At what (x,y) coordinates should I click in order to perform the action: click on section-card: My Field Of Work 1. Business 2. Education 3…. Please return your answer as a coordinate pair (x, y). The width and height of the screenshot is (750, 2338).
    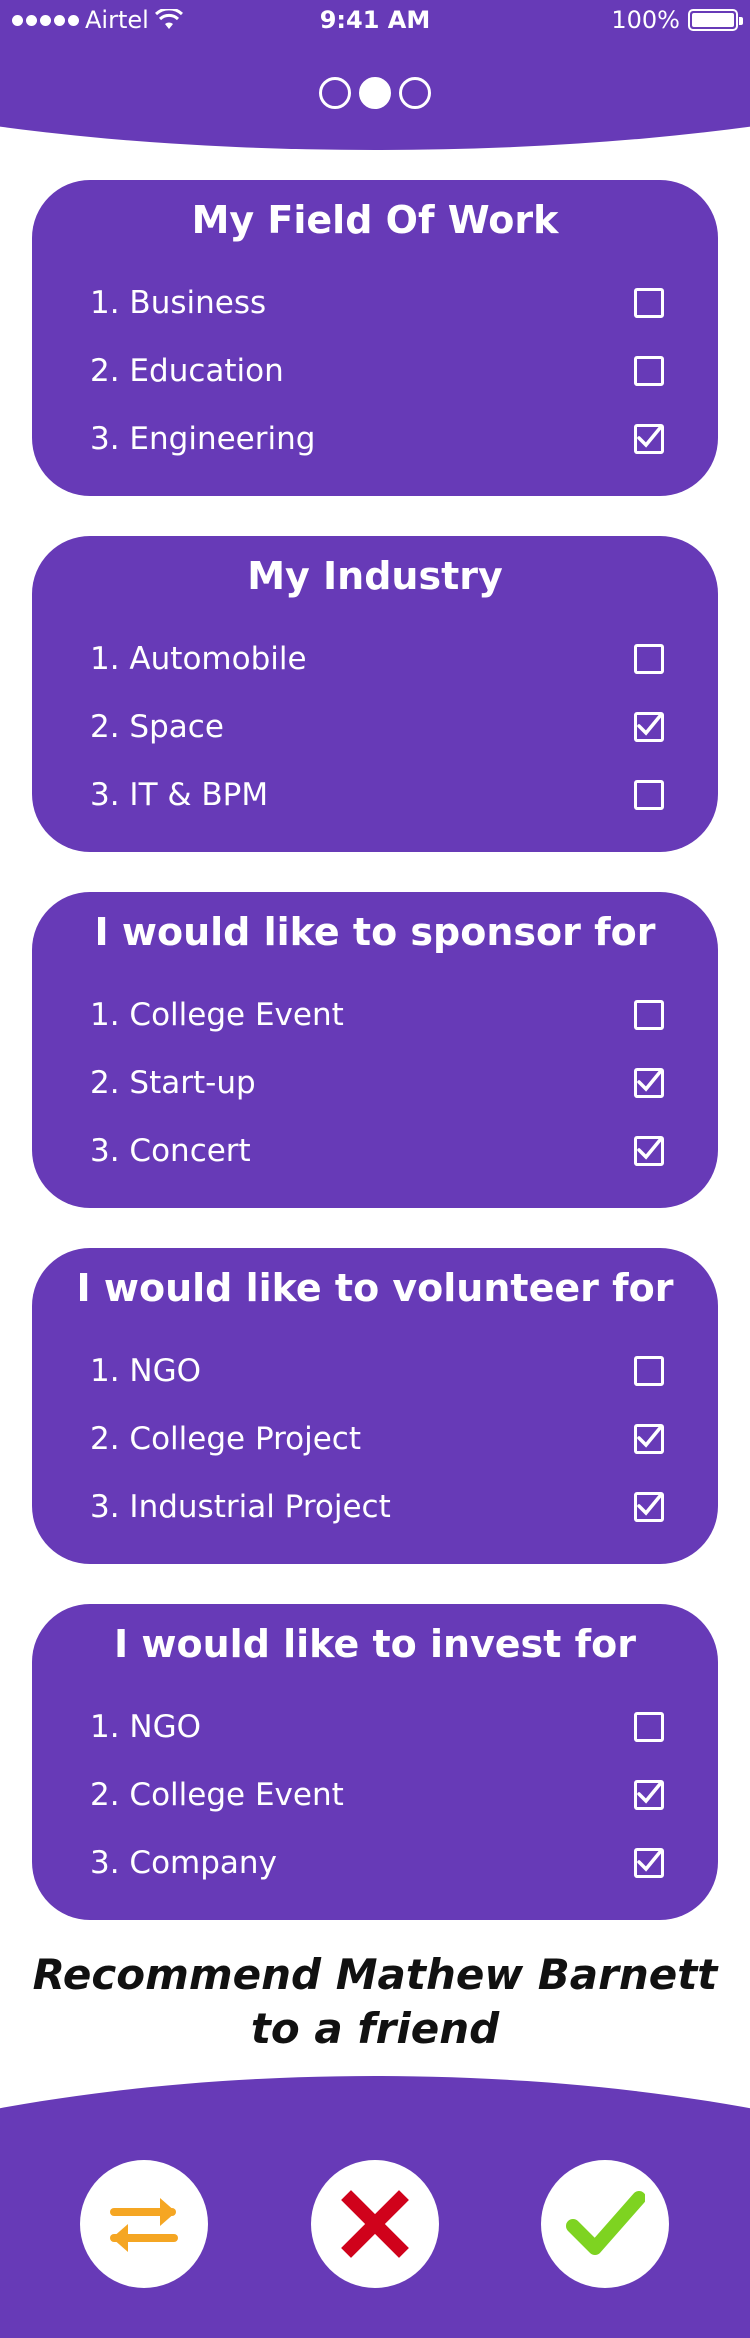
    Looking at the image, I should click on (375, 338).